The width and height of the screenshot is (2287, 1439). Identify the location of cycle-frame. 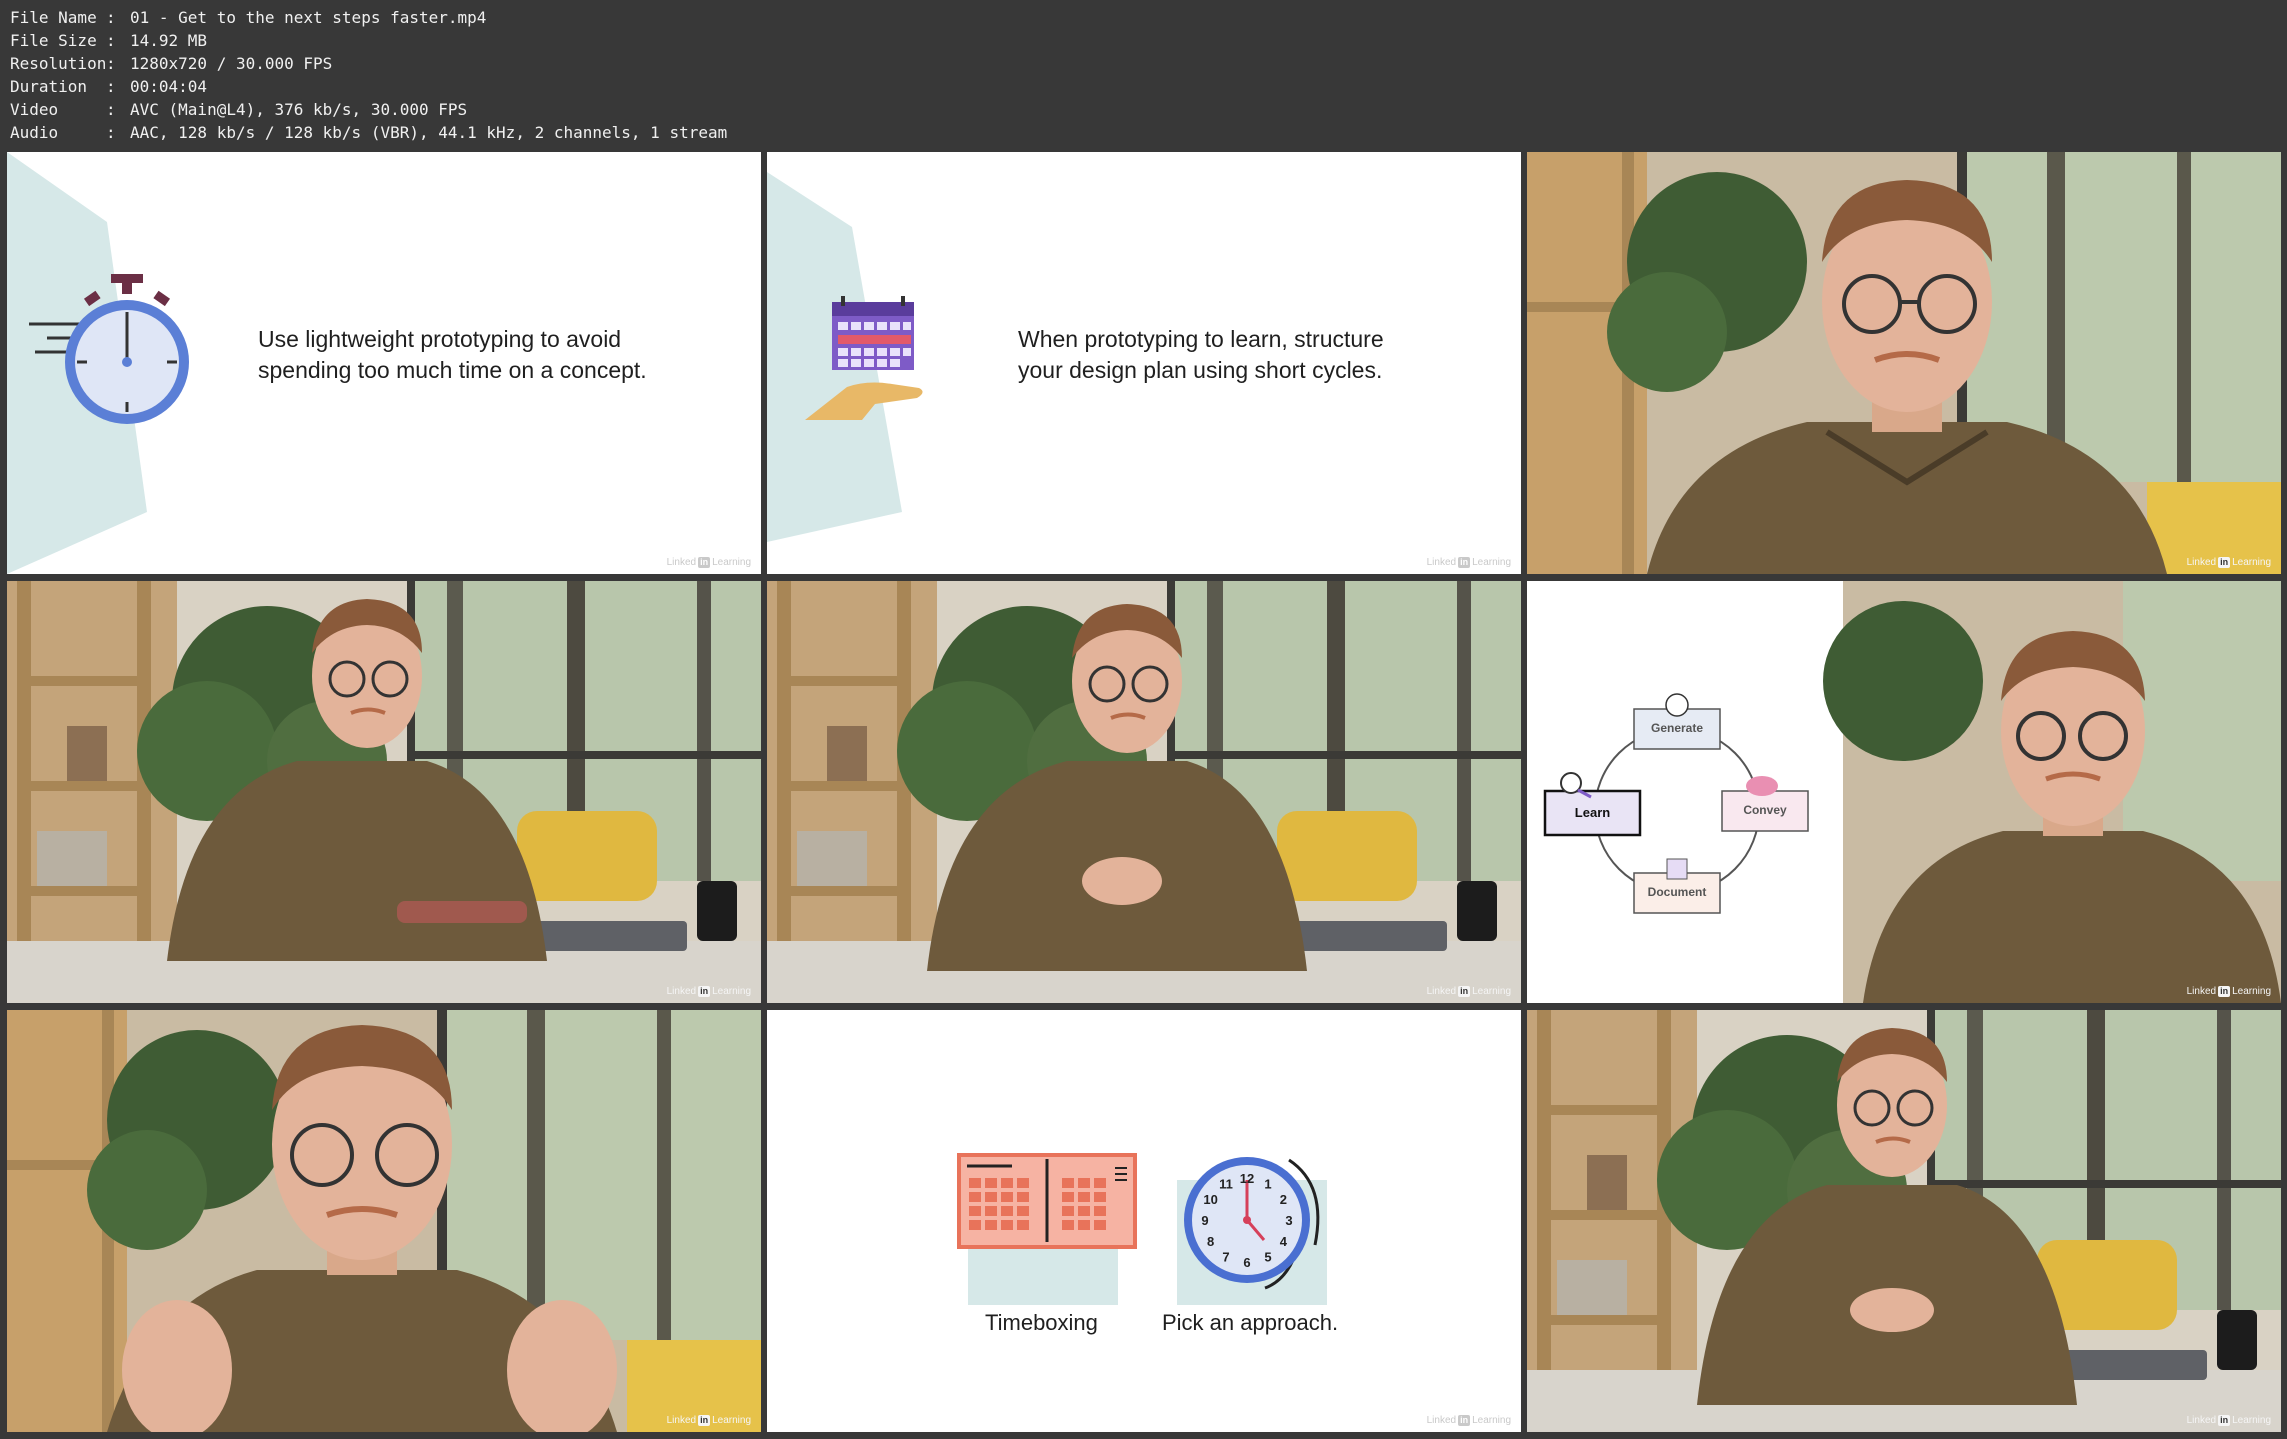
(1904, 792).